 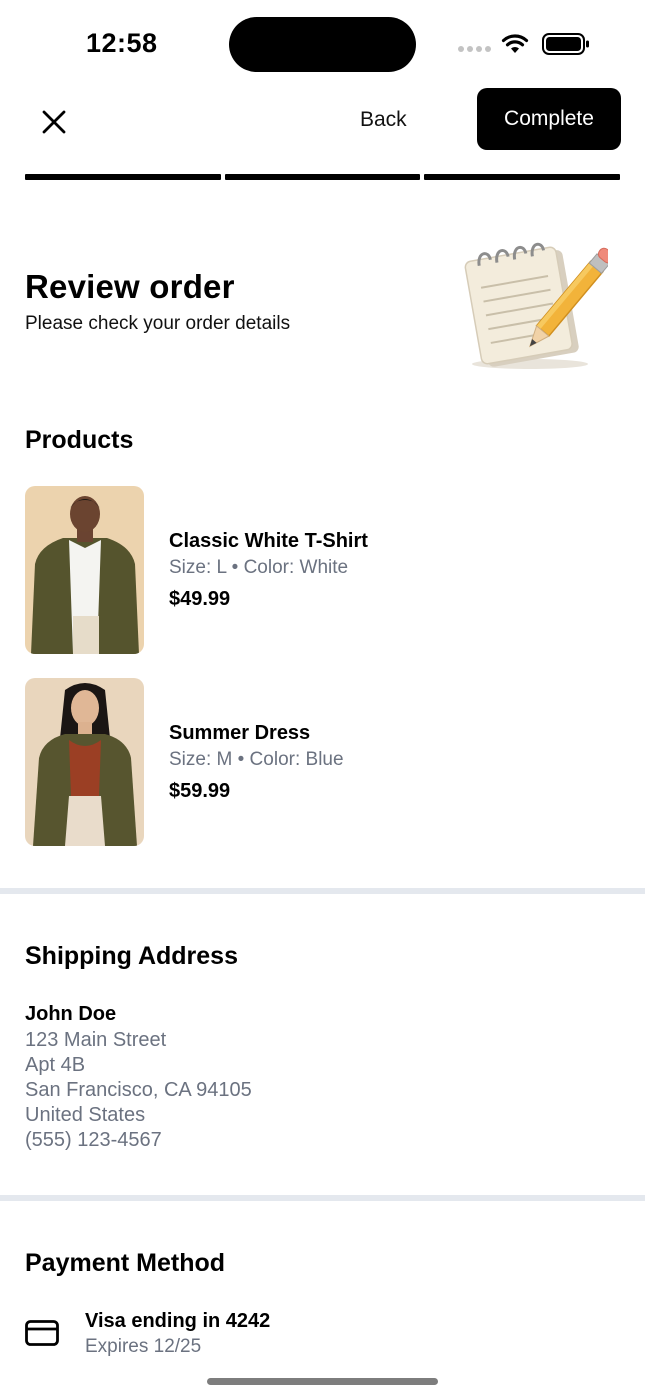 I want to click on product-variant: Size: M • Color: Blue, so click(x=256, y=759).